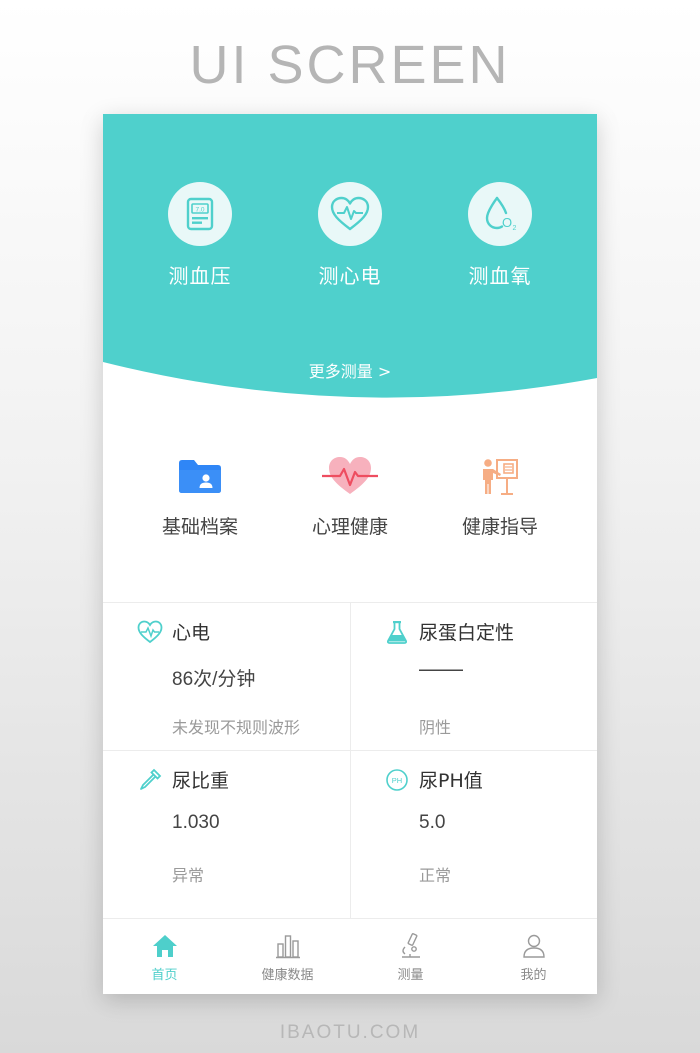  What do you see at coordinates (499, 527) in the screenshot?
I see `feature-health-guide-label: 健康指导` at bounding box center [499, 527].